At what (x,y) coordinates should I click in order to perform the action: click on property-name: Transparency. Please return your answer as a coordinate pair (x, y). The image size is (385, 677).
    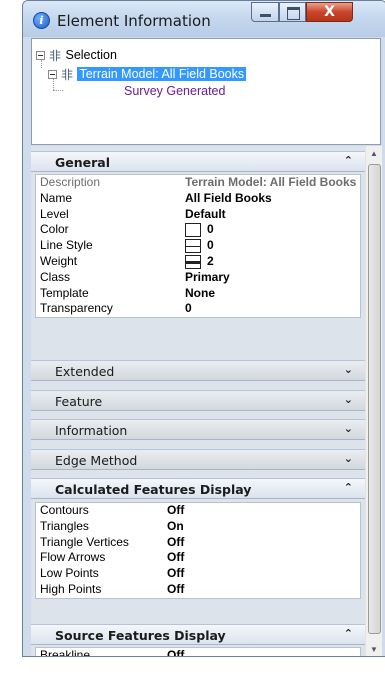
    Looking at the image, I should click on (76, 308).